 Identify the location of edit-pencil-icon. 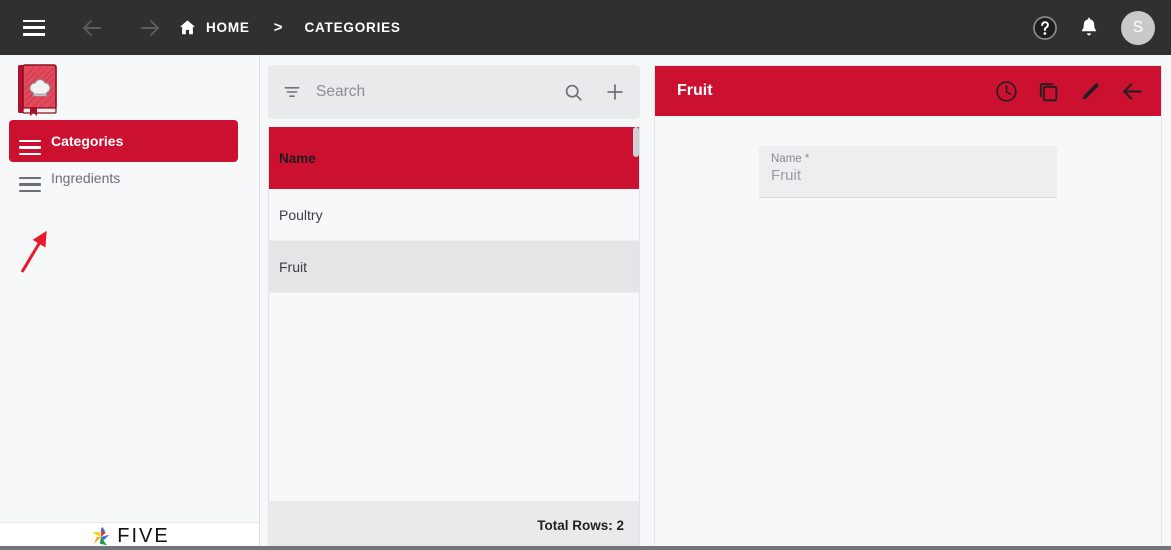
(1090, 90).